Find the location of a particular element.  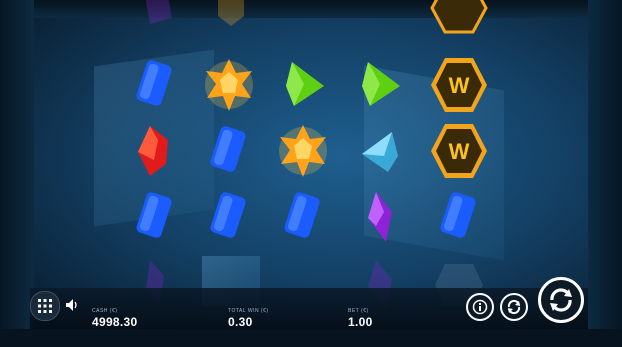

total-win-label: TOTAL WIN (€) is located at coordinates (248, 311).